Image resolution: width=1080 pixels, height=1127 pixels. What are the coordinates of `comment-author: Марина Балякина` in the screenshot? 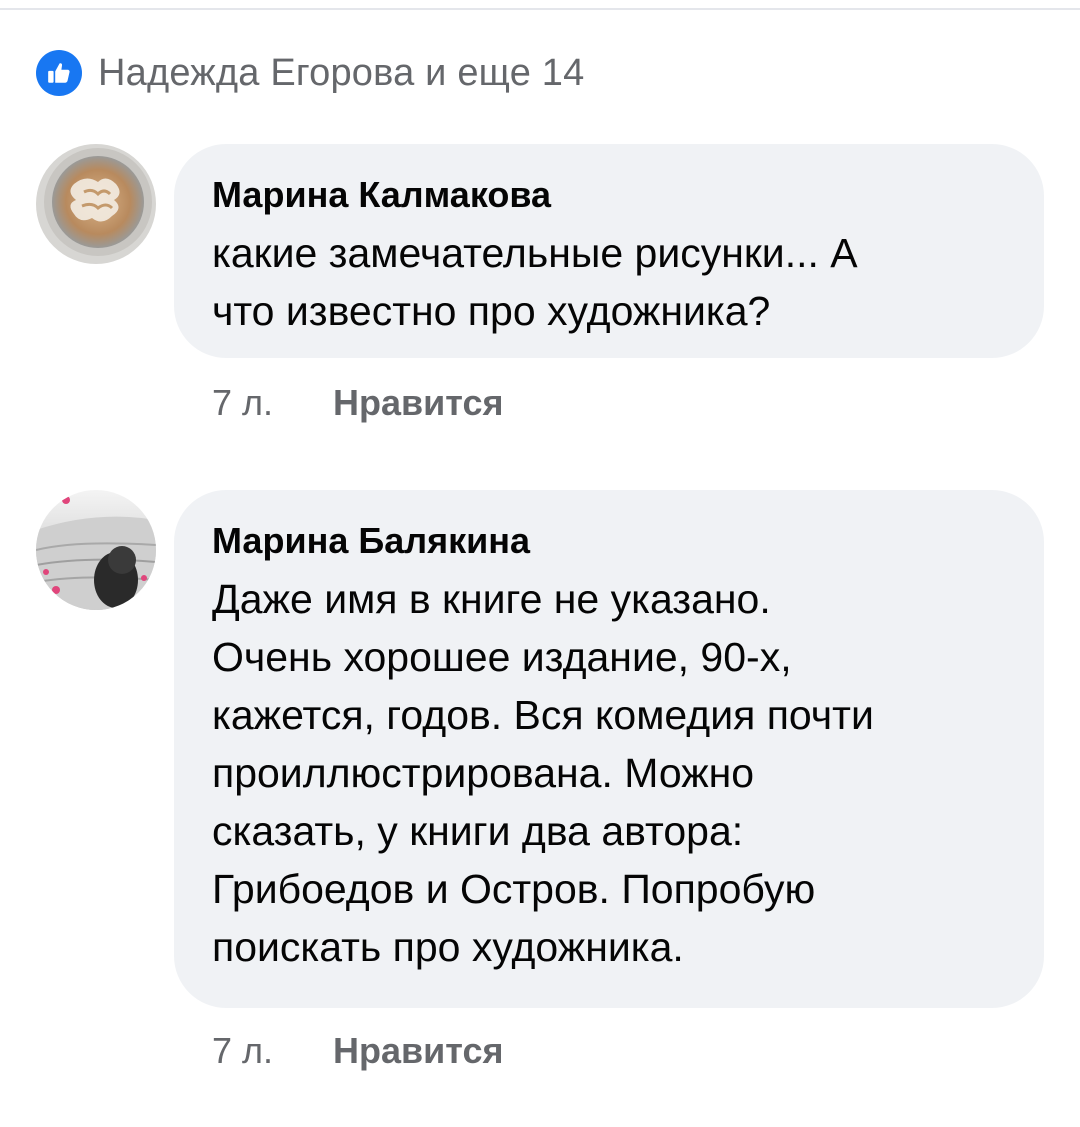 It's located at (371, 541).